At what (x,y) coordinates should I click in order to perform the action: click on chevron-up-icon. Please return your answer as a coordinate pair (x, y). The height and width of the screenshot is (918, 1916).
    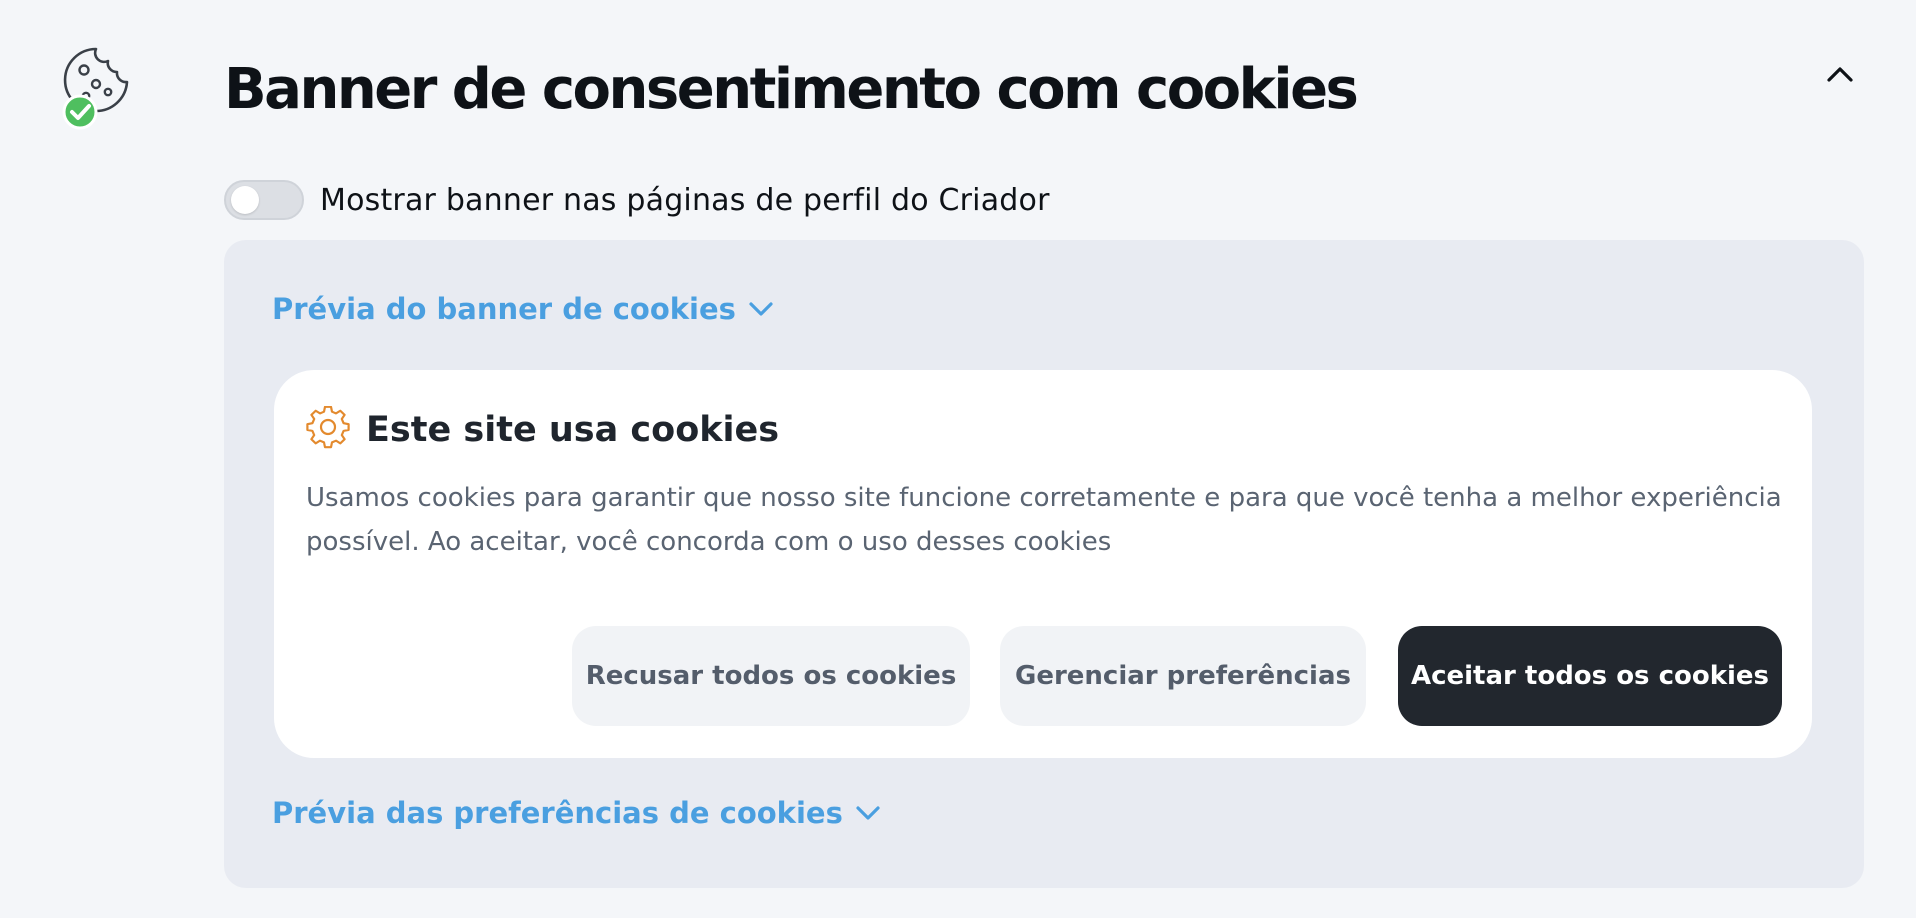
    Looking at the image, I should click on (1840, 74).